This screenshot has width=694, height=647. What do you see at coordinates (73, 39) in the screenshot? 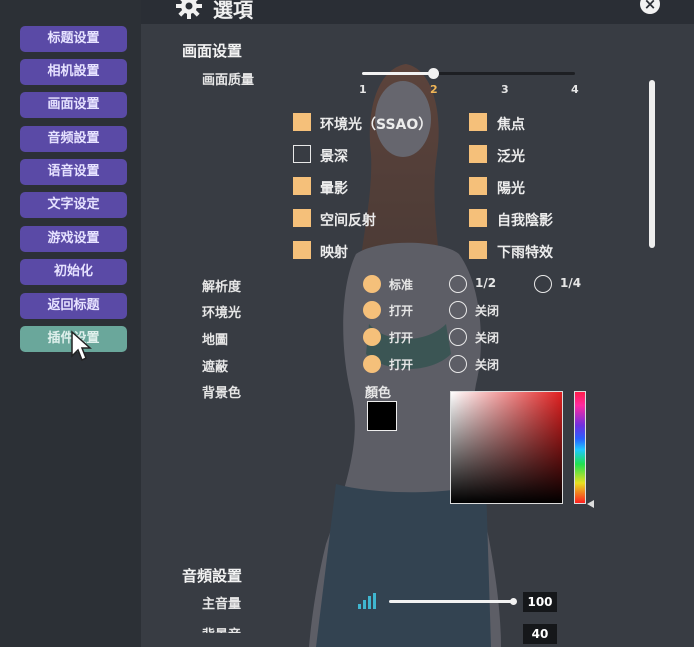
I see `sidebar-item-title-settings: 标题设置` at bounding box center [73, 39].